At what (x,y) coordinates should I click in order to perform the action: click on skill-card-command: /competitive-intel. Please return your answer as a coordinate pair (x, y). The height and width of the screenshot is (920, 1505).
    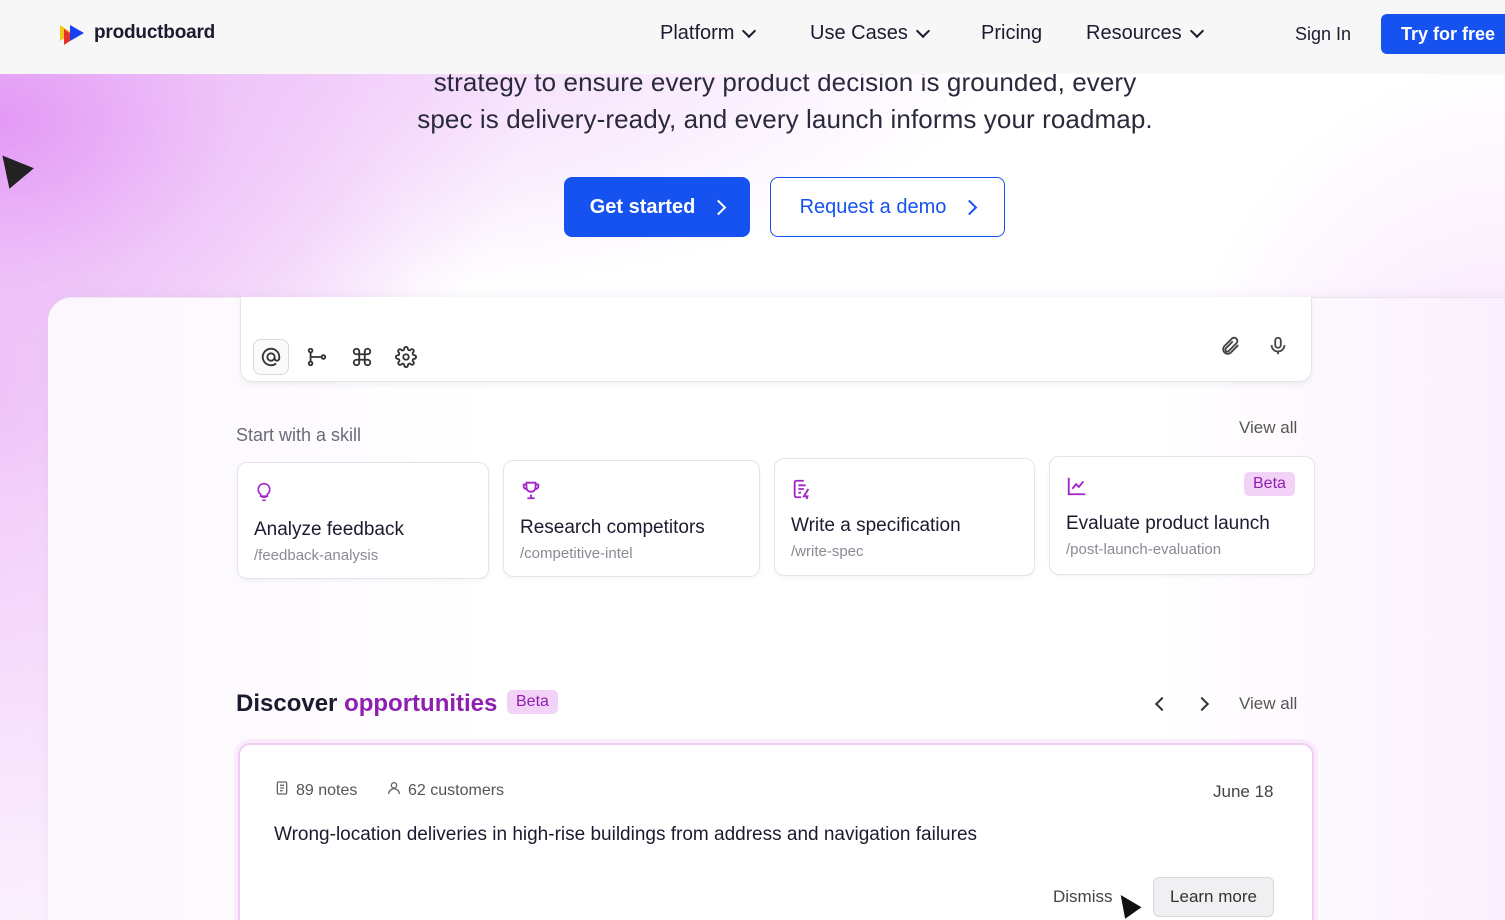
    Looking at the image, I should click on (576, 553).